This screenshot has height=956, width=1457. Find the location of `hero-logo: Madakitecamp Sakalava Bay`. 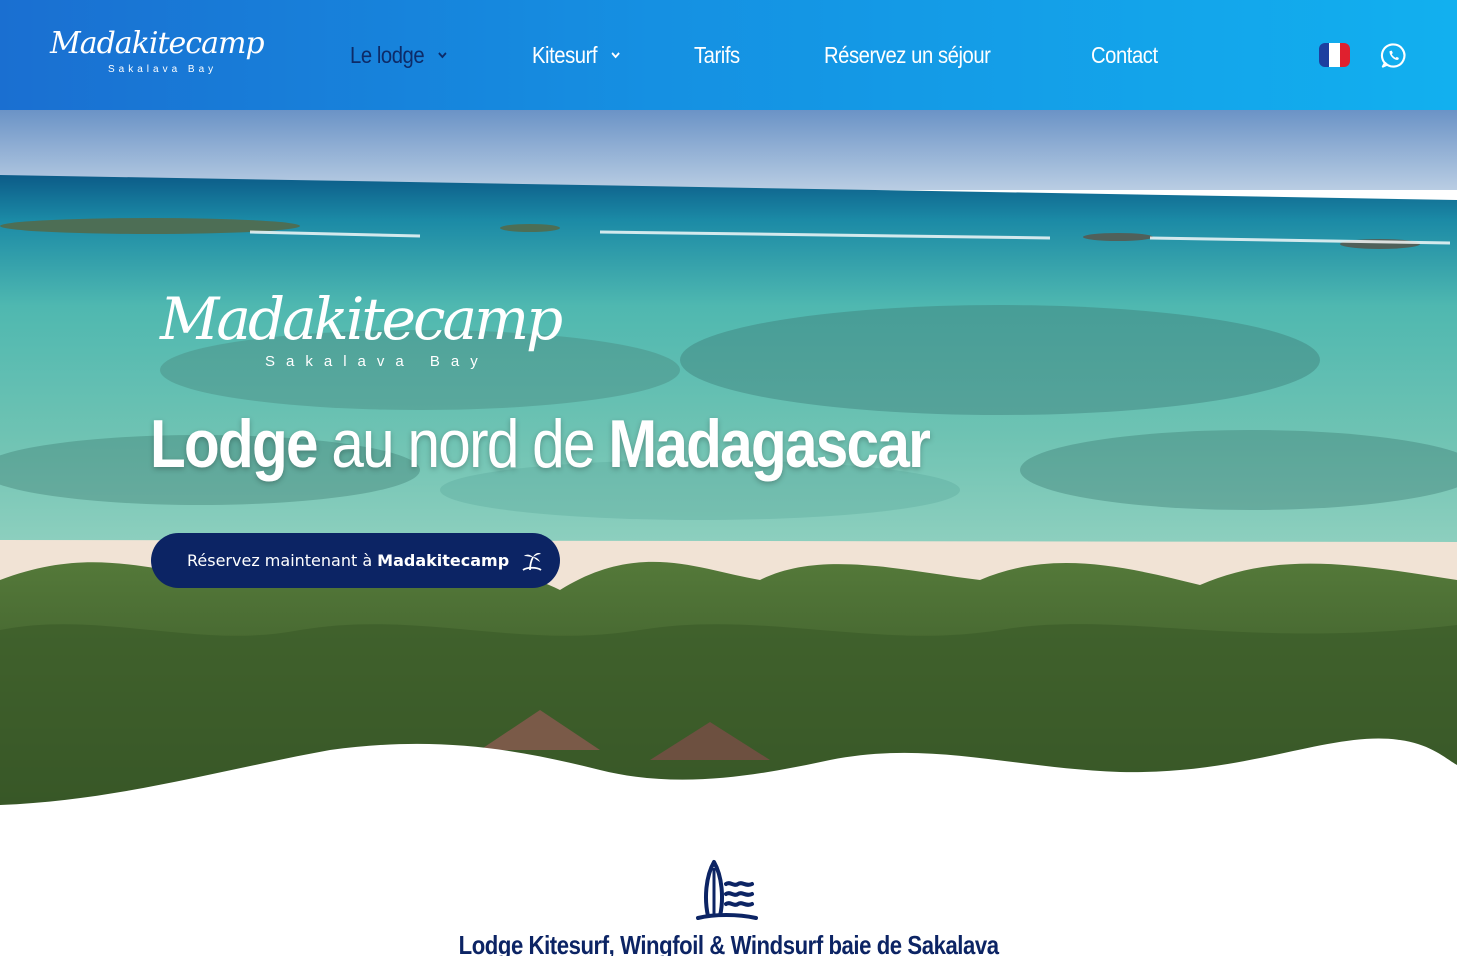

hero-logo: Madakitecamp Sakalava Bay is located at coordinates (361, 335).